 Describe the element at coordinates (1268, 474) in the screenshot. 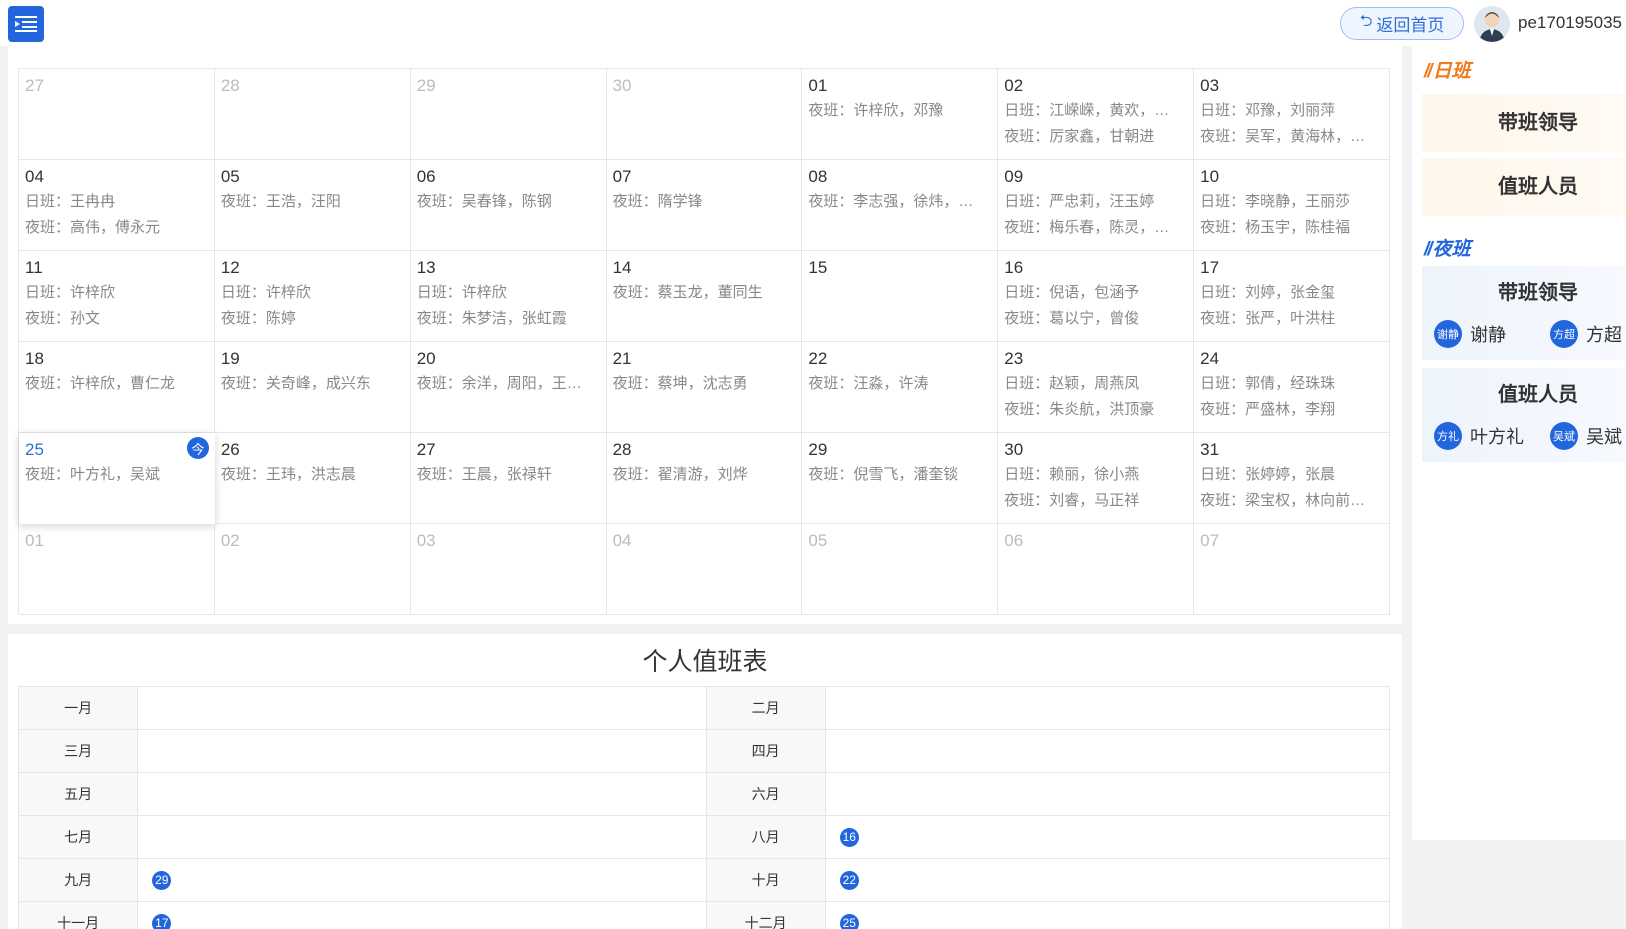

I see `shift-assignment: 日班：张婷婷，张晨` at that location.